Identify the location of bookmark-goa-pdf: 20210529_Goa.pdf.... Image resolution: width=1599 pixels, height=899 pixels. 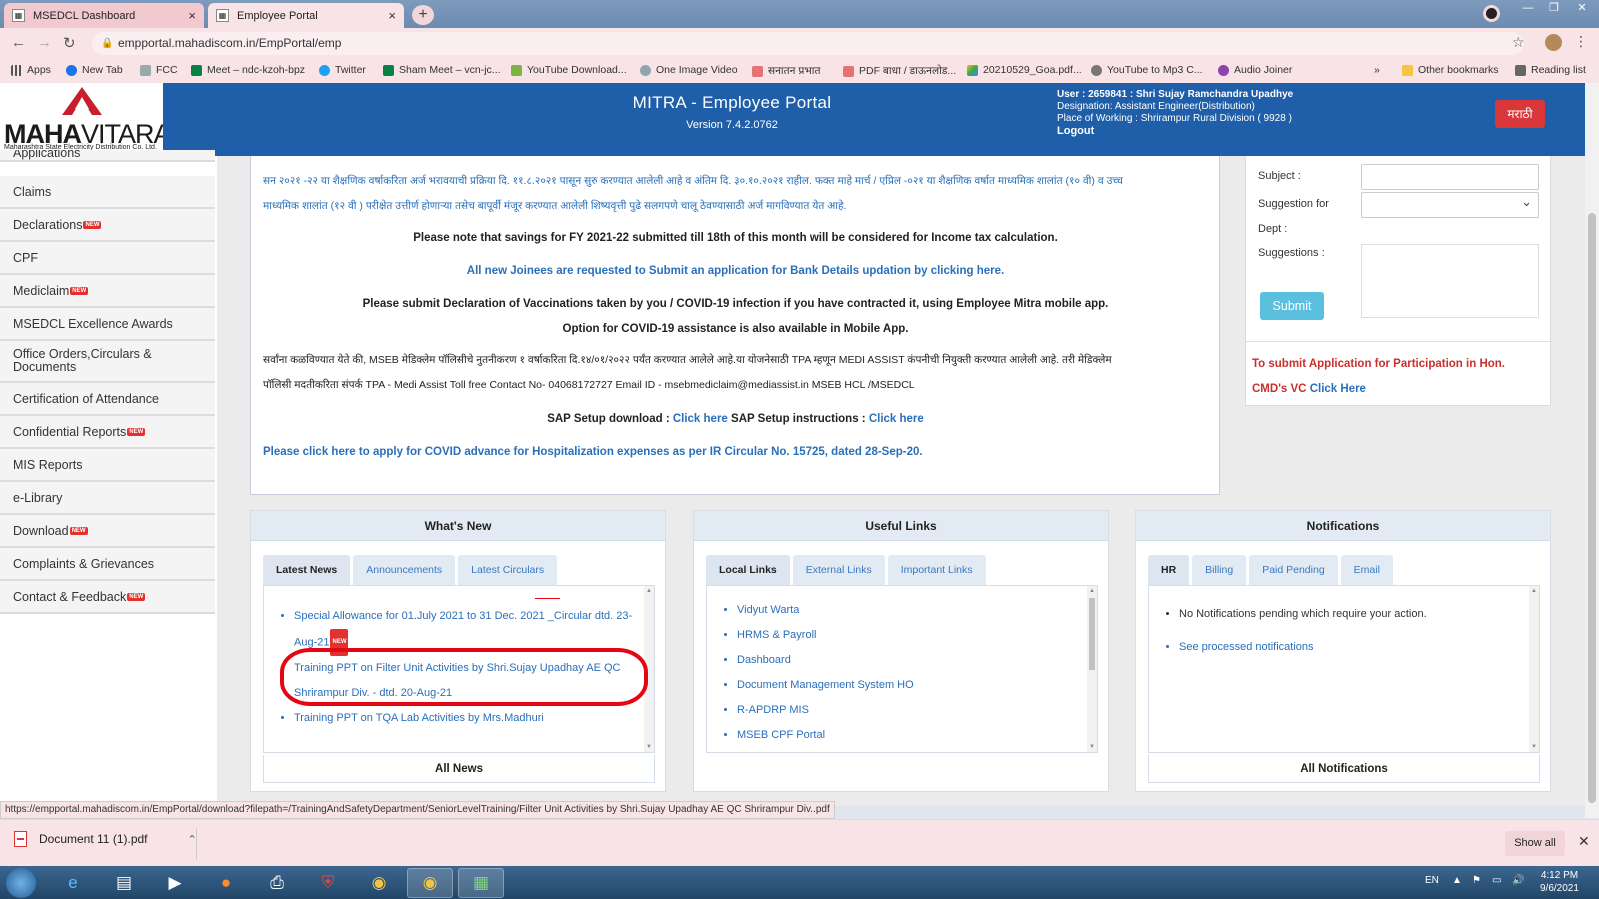
(1024, 70).